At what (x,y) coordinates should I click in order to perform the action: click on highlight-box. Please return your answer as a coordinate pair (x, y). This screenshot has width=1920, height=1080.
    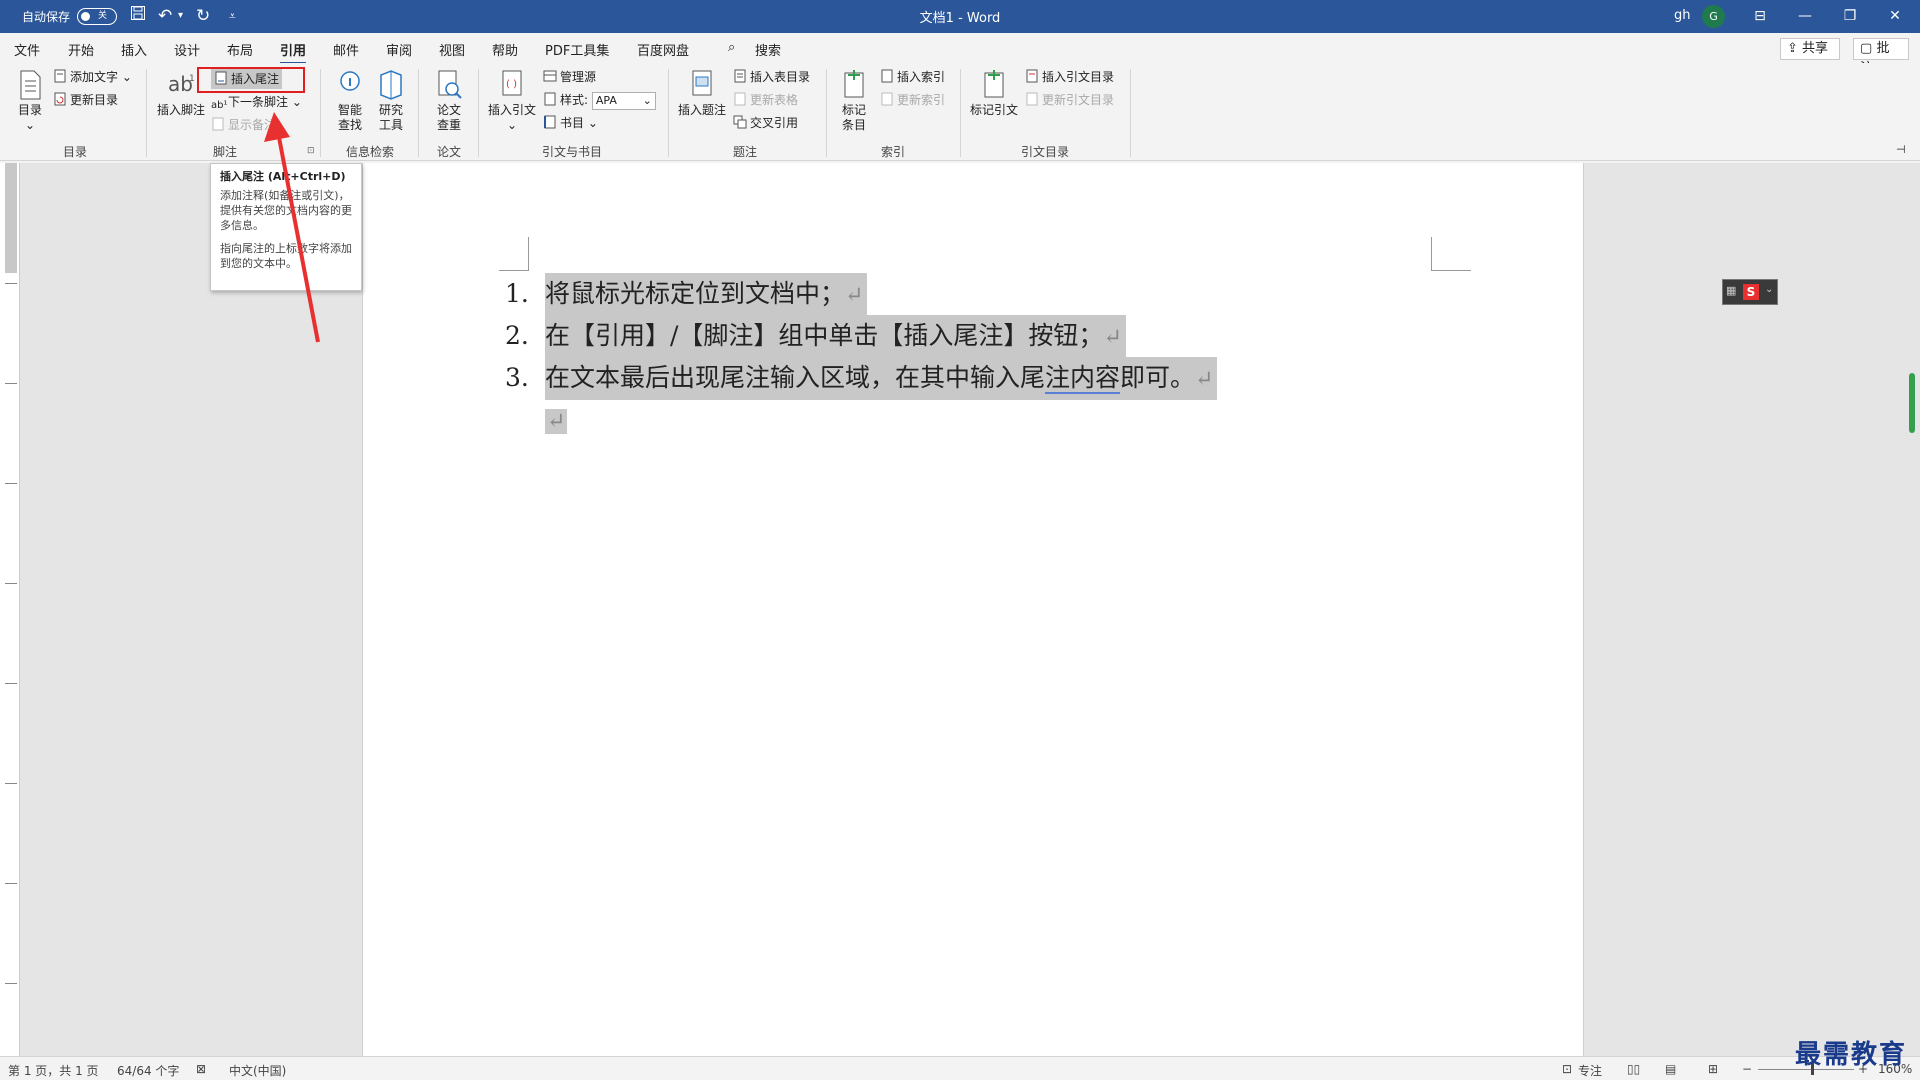
    Looking at the image, I should click on (251, 80).